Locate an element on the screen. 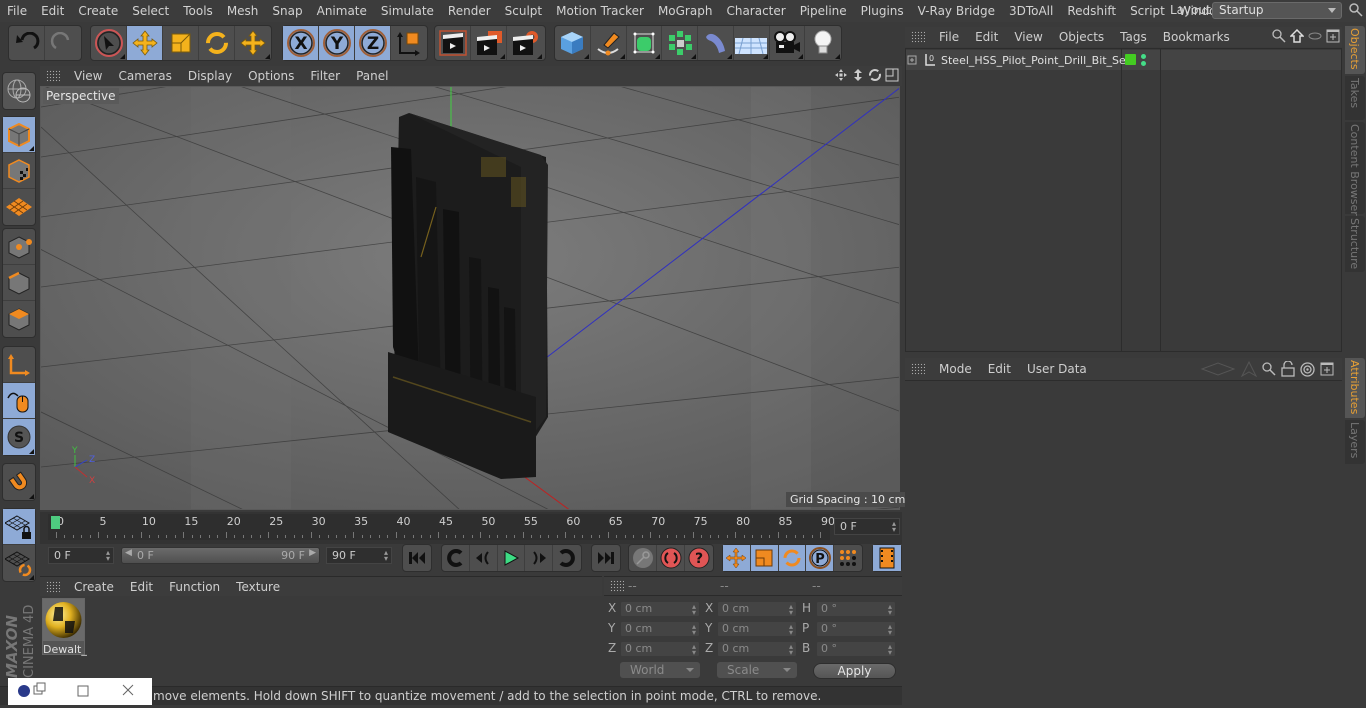 This screenshot has width=1366, height=708. rot-h-field: 0 ° ▴ ▾ is located at coordinates (856, 609).